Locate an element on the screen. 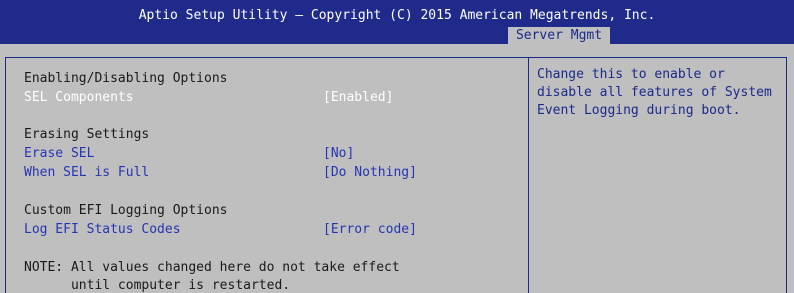  help-line-2: disable all features of System is located at coordinates (654, 92).